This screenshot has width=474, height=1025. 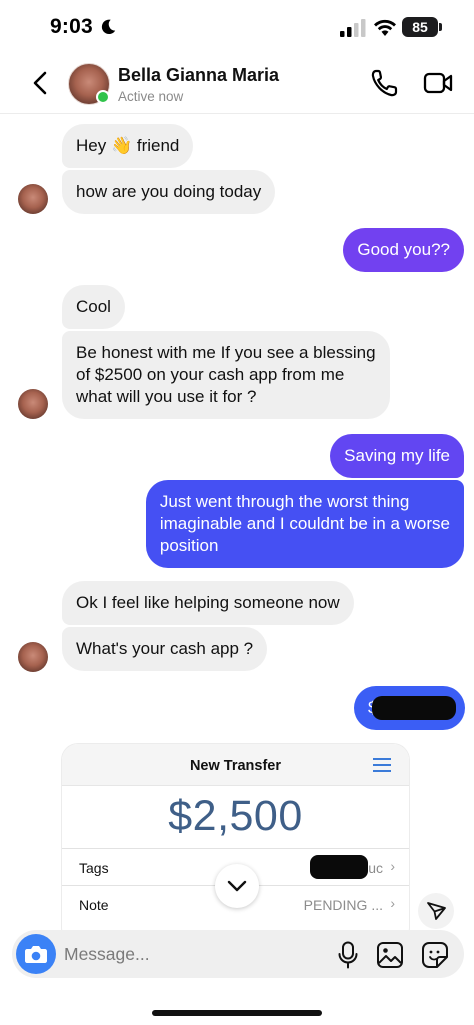 I want to click on message-incoming: What's your cash app ?, so click(x=165, y=649).